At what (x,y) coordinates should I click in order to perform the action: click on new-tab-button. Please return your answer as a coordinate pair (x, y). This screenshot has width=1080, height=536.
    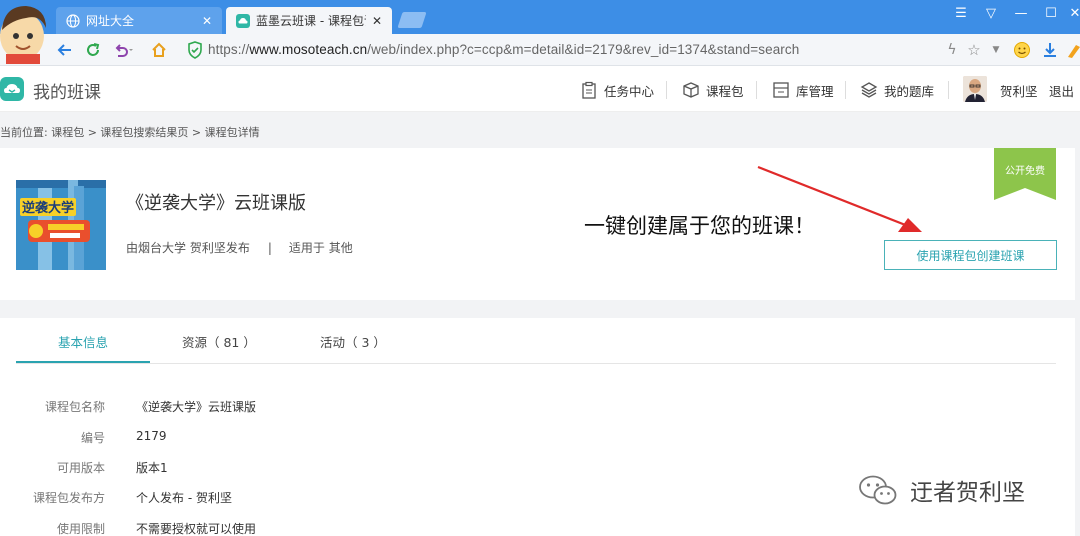
    Looking at the image, I should click on (412, 20).